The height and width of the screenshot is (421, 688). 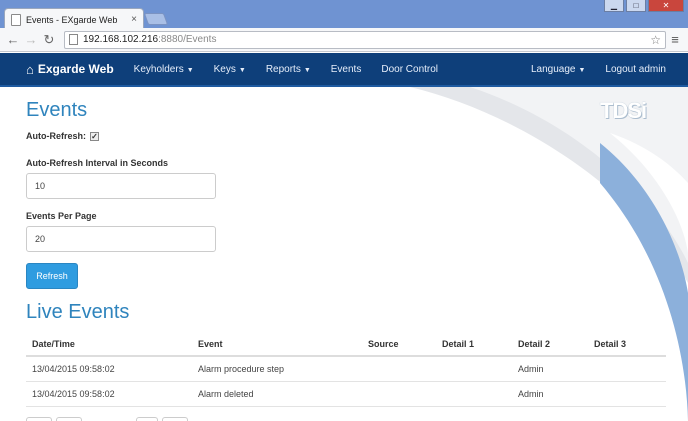 What do you see at coordinates (164, 69) in the screenshot?
I see `nav-item-keyholders: Keyholders ▼` at bounding box center [164, 69].